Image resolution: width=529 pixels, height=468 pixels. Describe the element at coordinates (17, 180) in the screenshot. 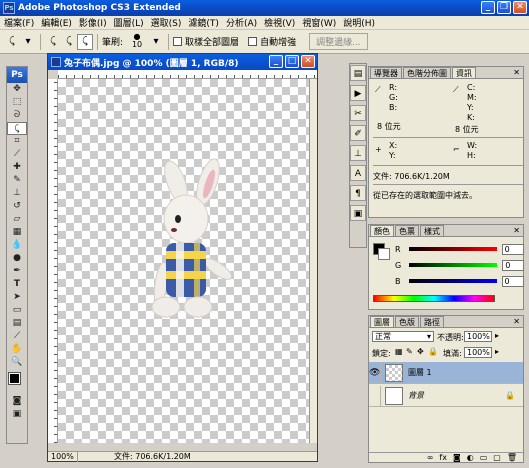

I see `brush-tool-icon: ✎` at that location.